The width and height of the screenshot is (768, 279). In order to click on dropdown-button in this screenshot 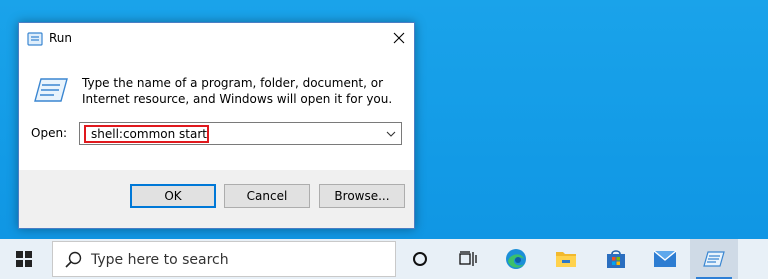, I will do `click(391, 133)`.